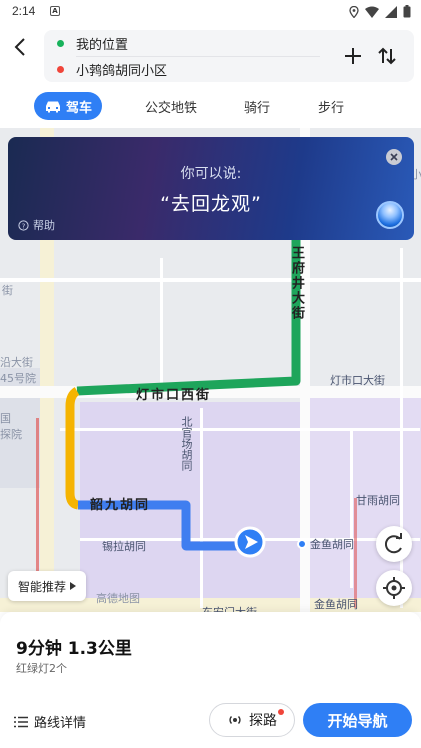 The image size is (421, 748). I want to click on refresh-icon, so click(393, 543).